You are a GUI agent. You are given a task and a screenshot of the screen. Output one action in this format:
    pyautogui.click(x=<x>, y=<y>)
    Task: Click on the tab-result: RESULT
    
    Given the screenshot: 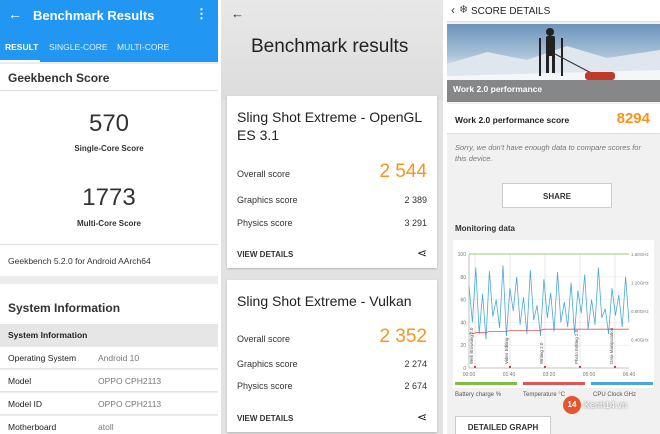 What is the action you would take?
    pyautogui.click(x=21, y=47)
    